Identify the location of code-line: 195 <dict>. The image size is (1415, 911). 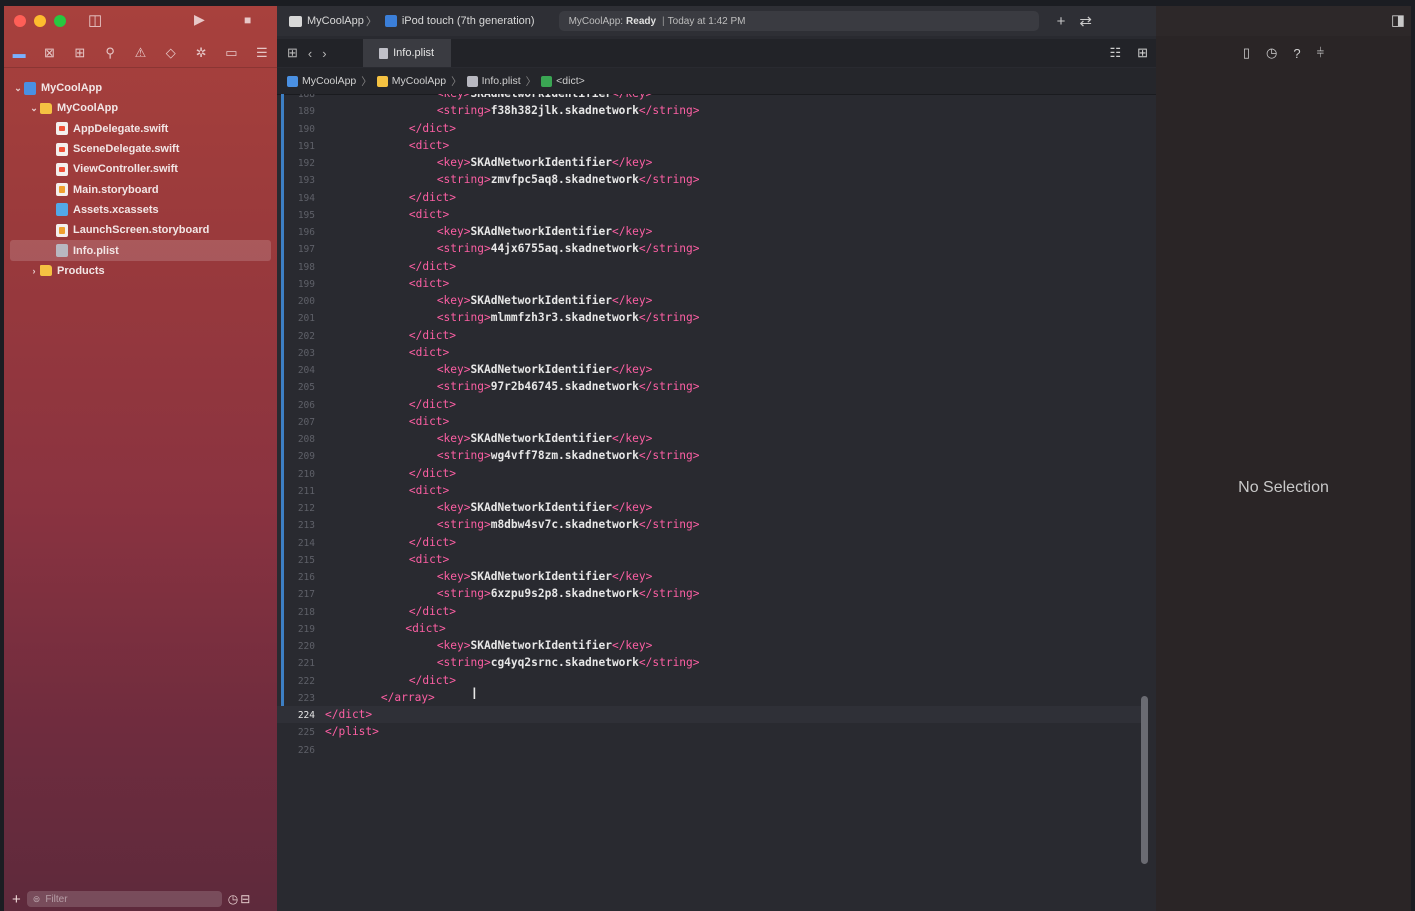
(710, 214).